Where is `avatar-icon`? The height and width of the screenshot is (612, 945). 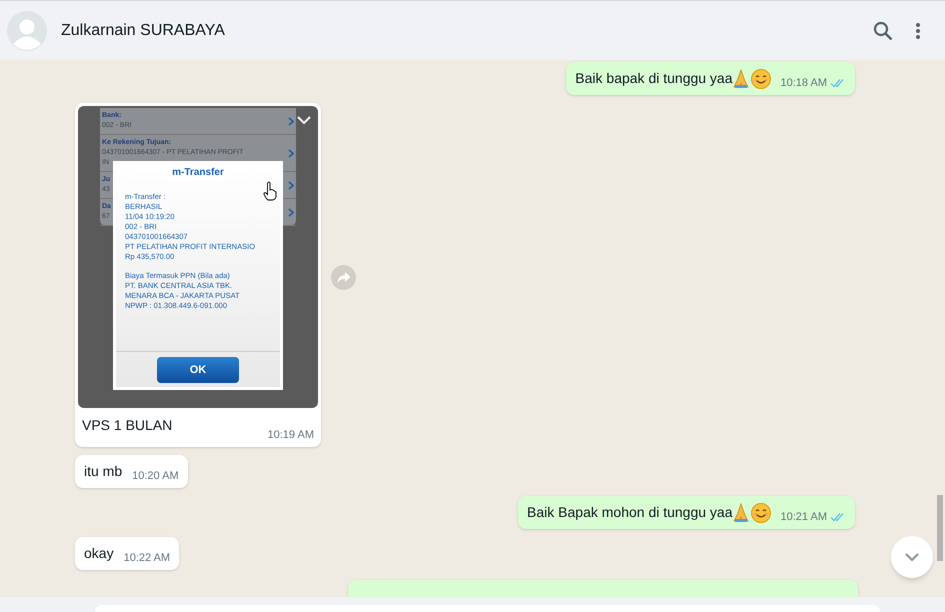 avatar-icon is located at coordinates (27, 30).